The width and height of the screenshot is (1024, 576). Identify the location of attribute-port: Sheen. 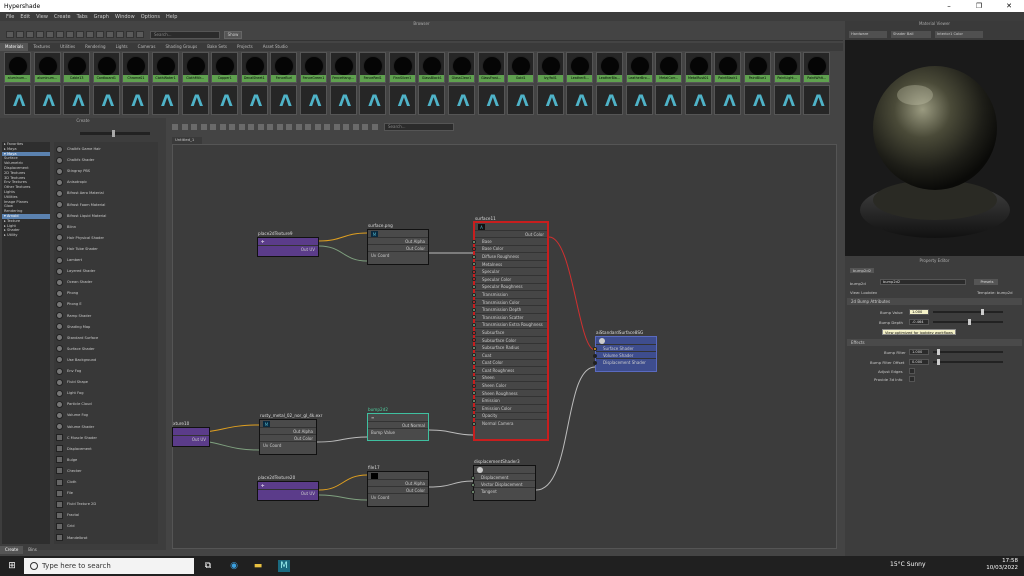
(509, 377).